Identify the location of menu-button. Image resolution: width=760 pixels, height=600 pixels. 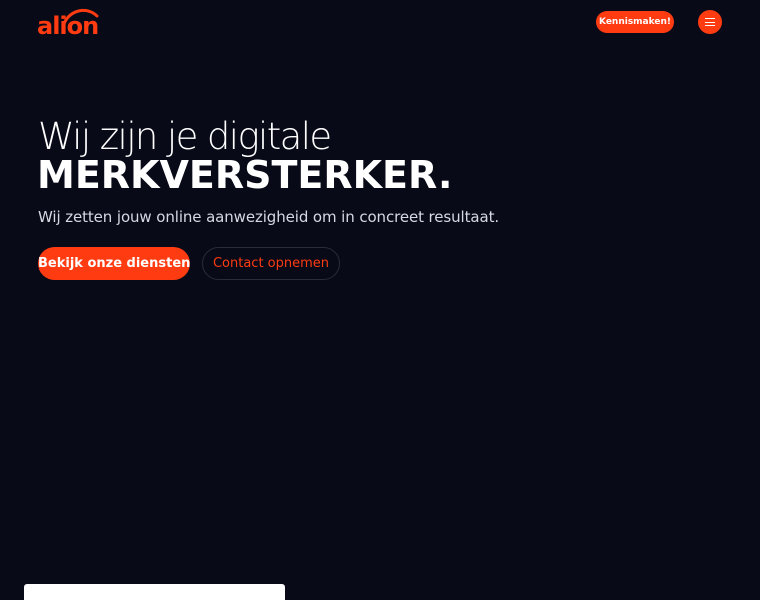
(710, 22).